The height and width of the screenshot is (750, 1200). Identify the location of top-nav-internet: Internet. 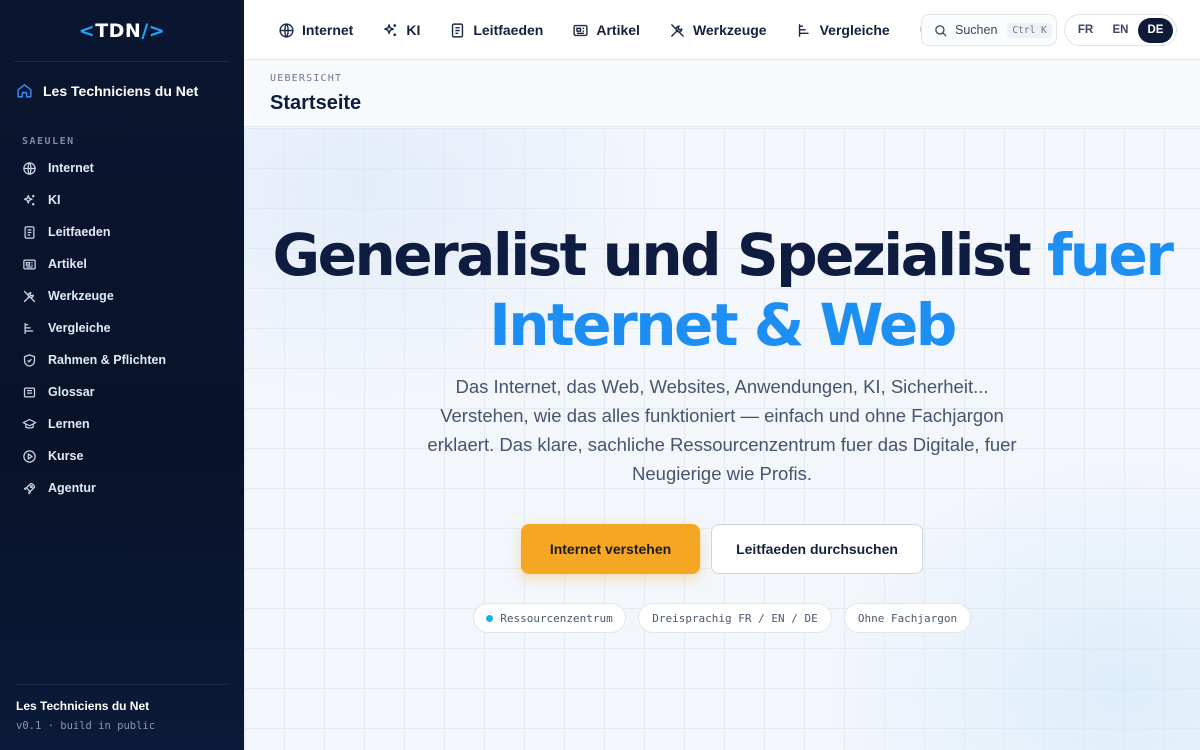
(315, 30).